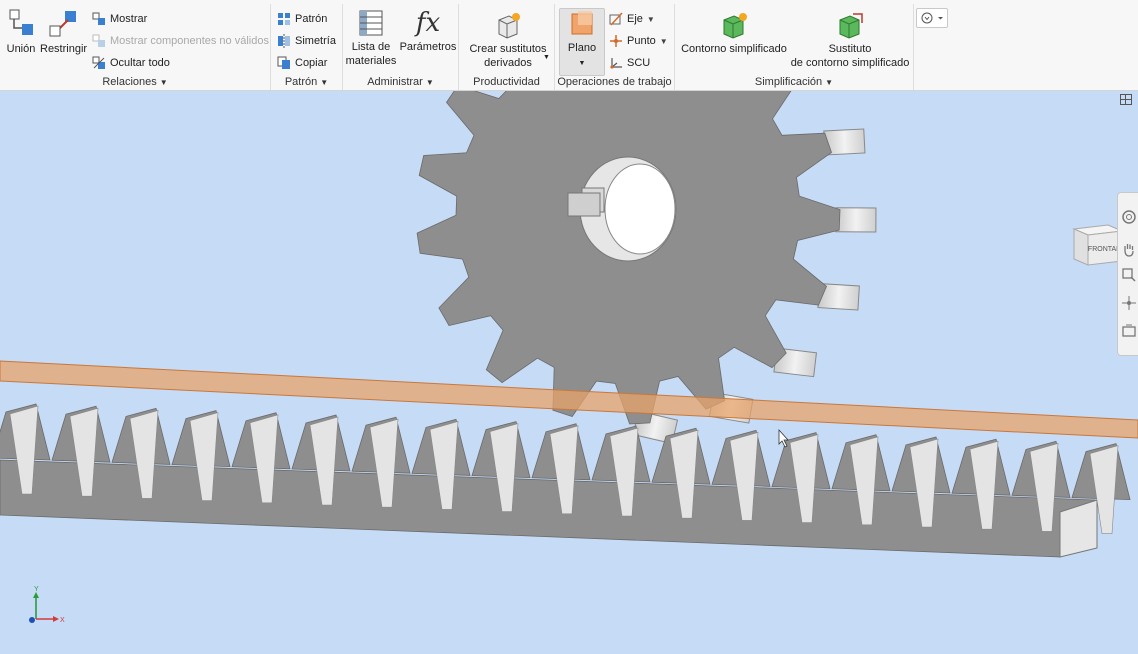 The height and width of the screenshot is (654, 1138). What do you see at coordinates (62, 620) in the screenshot?
I see `axis-x-label: X` at bounding box center [62, 620].